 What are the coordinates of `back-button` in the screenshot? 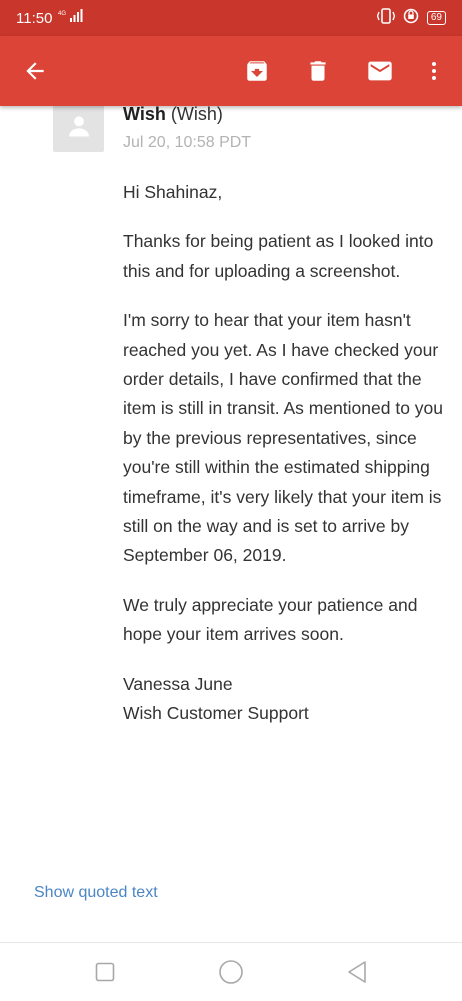 It's located at (35, 71).